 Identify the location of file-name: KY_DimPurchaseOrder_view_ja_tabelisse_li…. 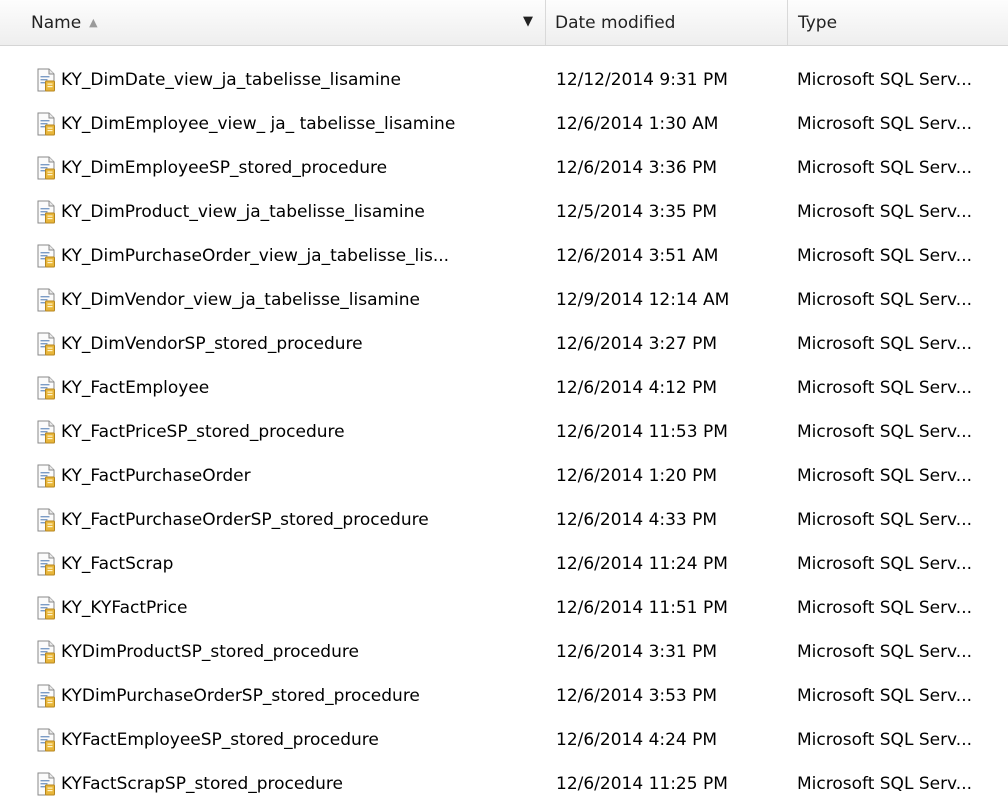
(255, 256).